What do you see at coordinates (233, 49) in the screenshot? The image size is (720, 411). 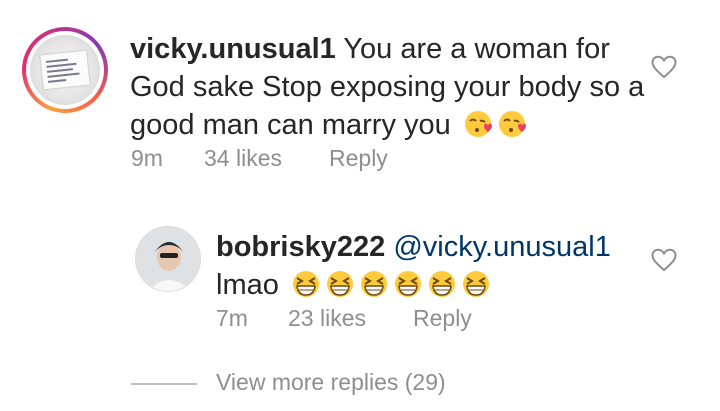 I see `comment-username: vicky.unusual1` at bounding box center [233, 49].